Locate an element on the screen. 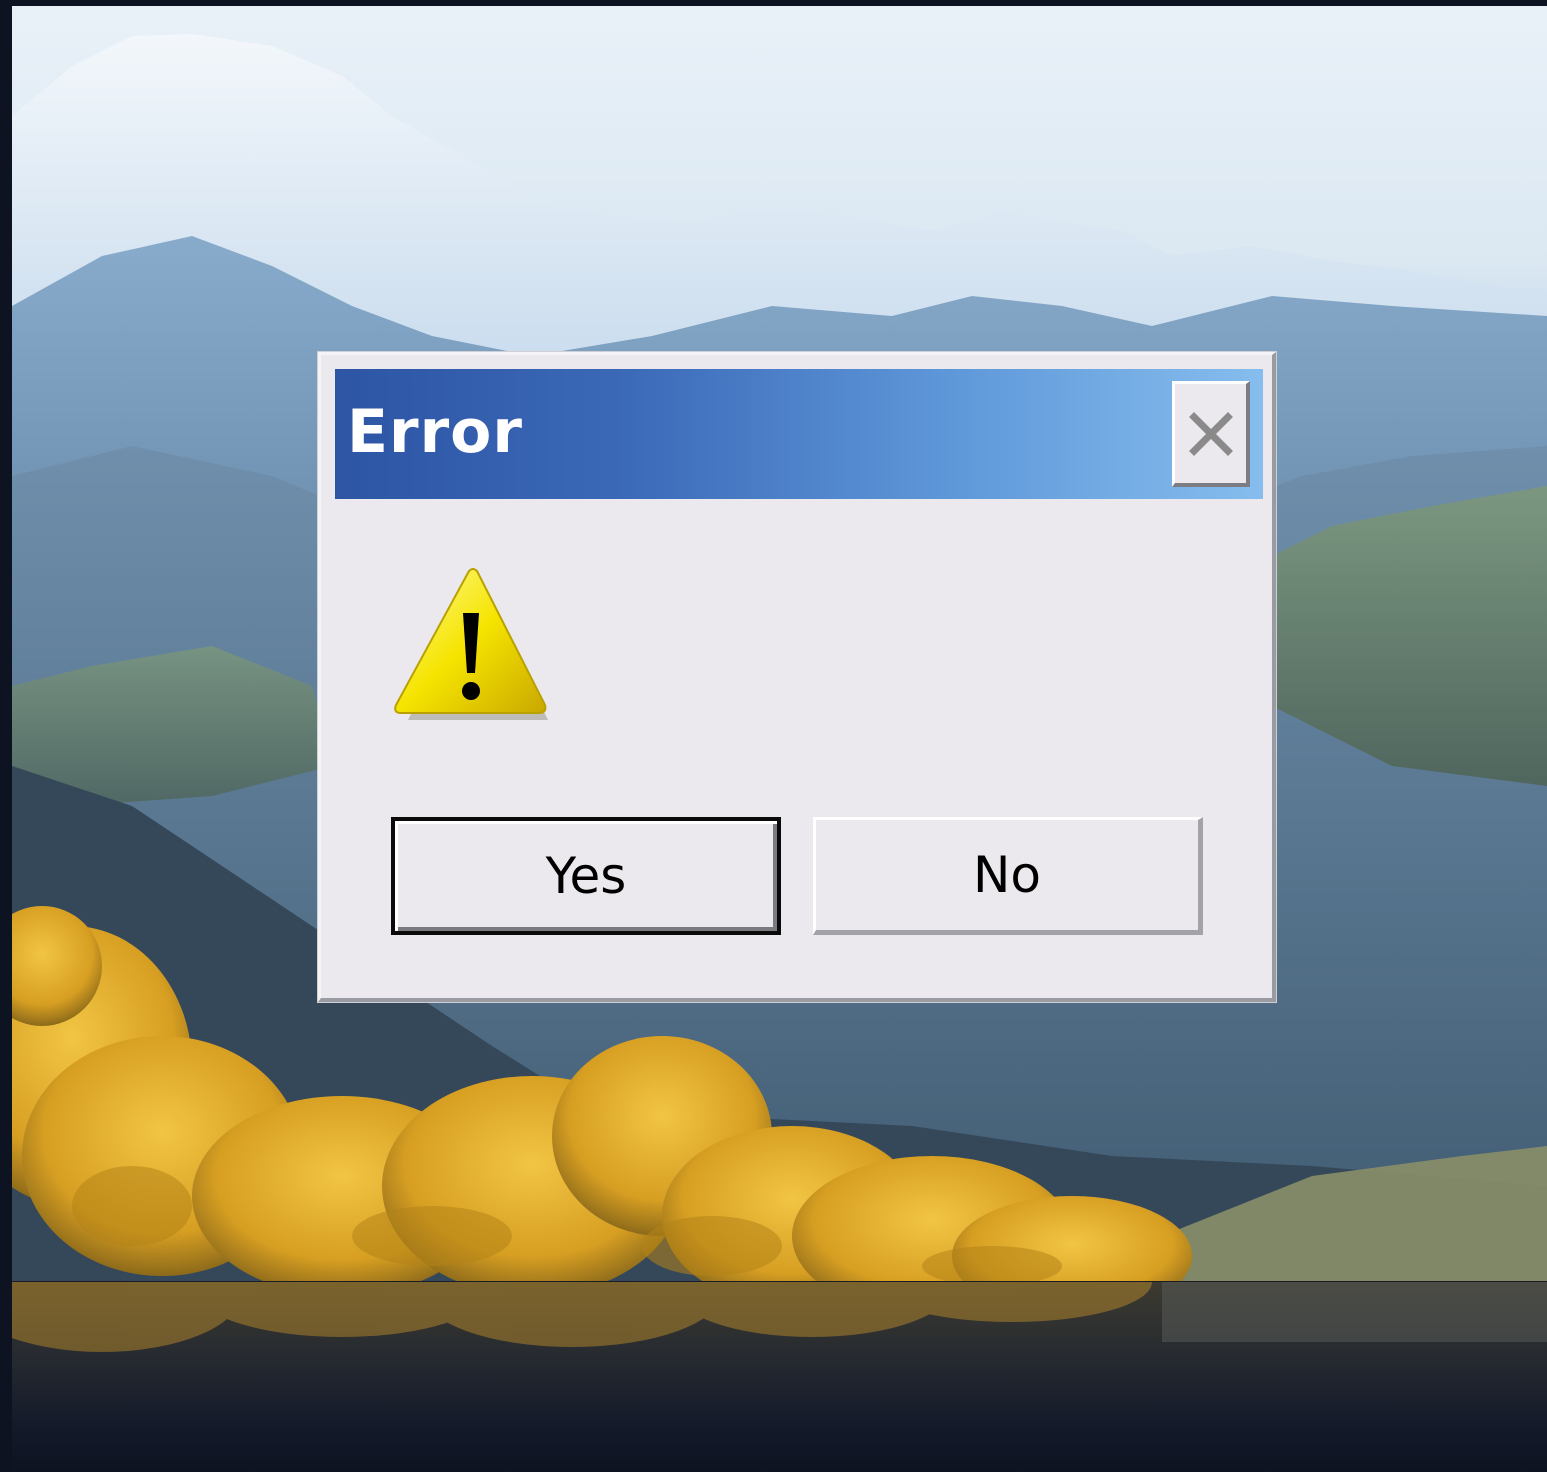 This screenshot has height=1472, width=1547. dialog-title: Error is located at coordinates (435, 432).